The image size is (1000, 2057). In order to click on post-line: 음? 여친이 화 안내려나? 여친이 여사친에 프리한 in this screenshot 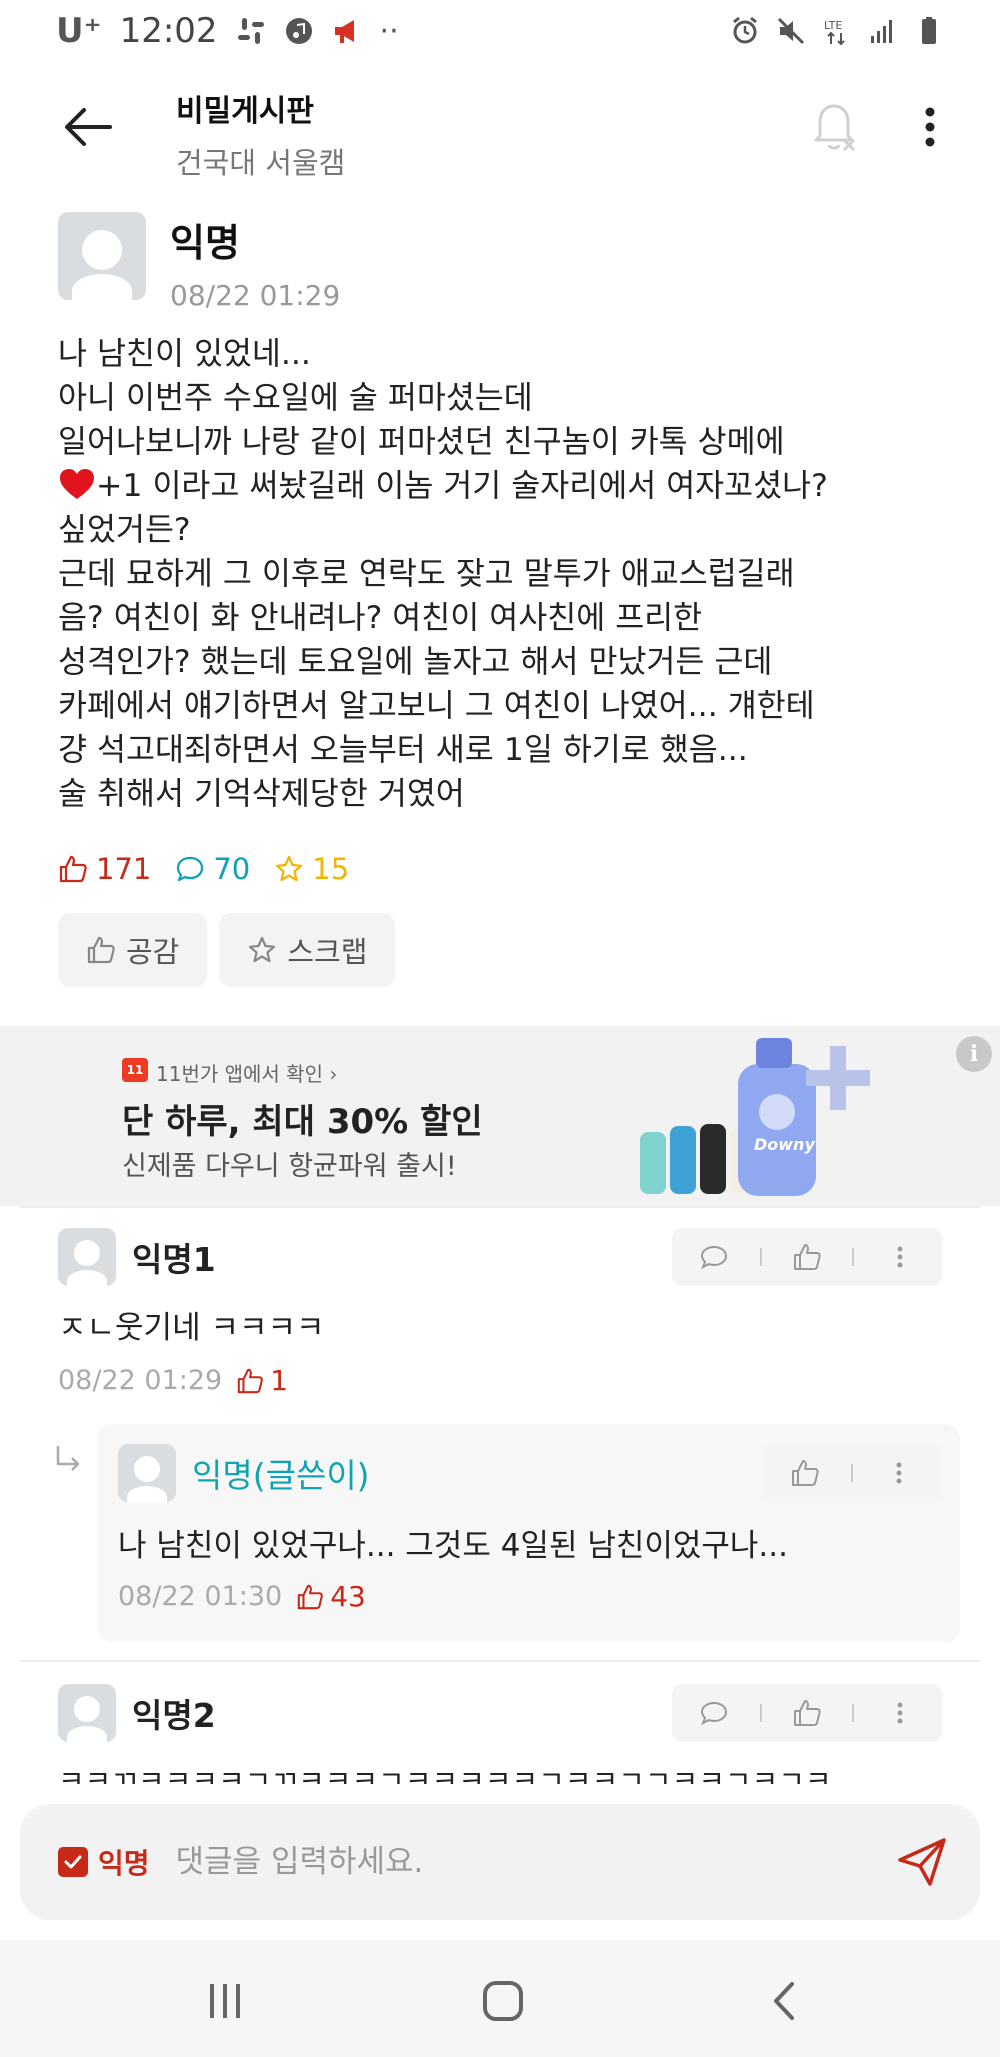, I will do `click(380, 618)`.